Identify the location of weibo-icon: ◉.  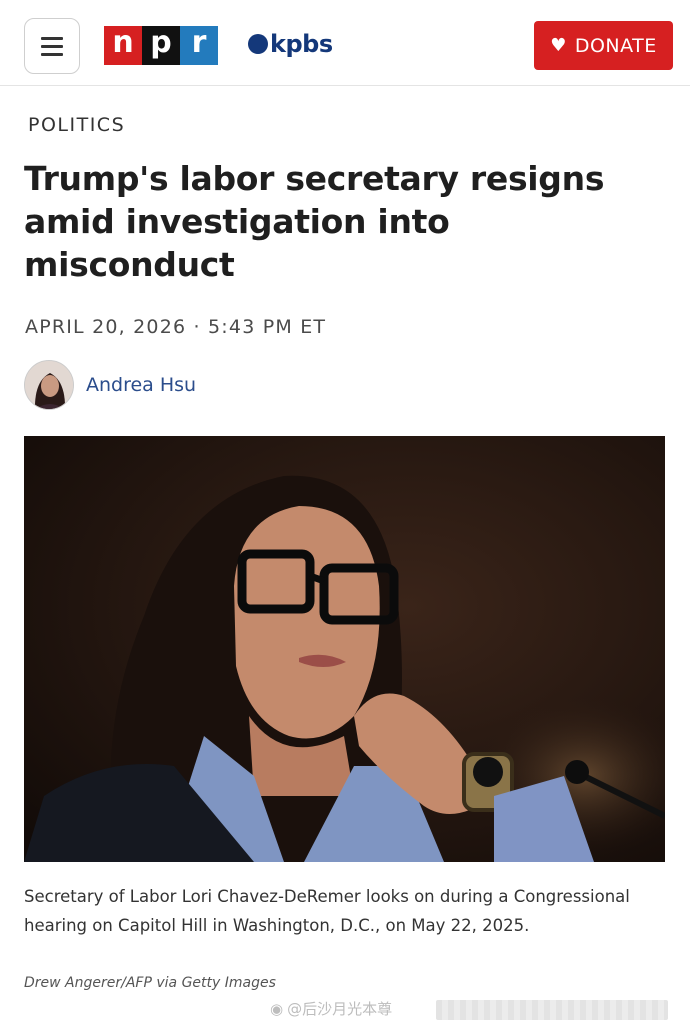
(277, 1008).